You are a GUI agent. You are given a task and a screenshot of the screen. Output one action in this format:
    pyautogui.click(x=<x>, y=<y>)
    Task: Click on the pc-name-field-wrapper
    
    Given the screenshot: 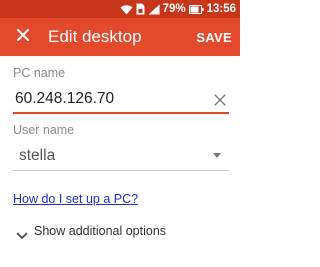 What is the action you would take?
    pyautogui.click(x=121, y=100)
    